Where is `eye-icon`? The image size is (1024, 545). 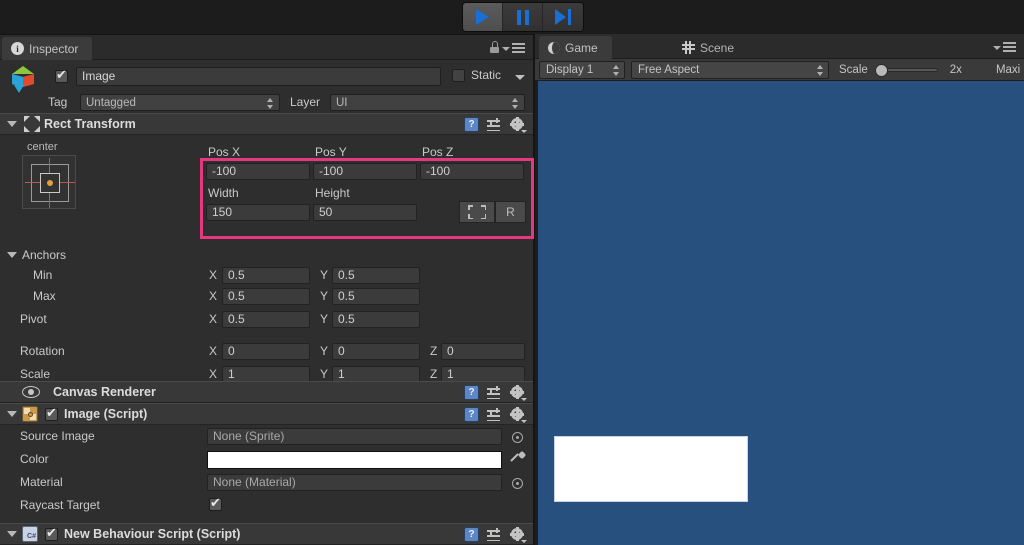 eye-icon is located at coordinates (31, 392).